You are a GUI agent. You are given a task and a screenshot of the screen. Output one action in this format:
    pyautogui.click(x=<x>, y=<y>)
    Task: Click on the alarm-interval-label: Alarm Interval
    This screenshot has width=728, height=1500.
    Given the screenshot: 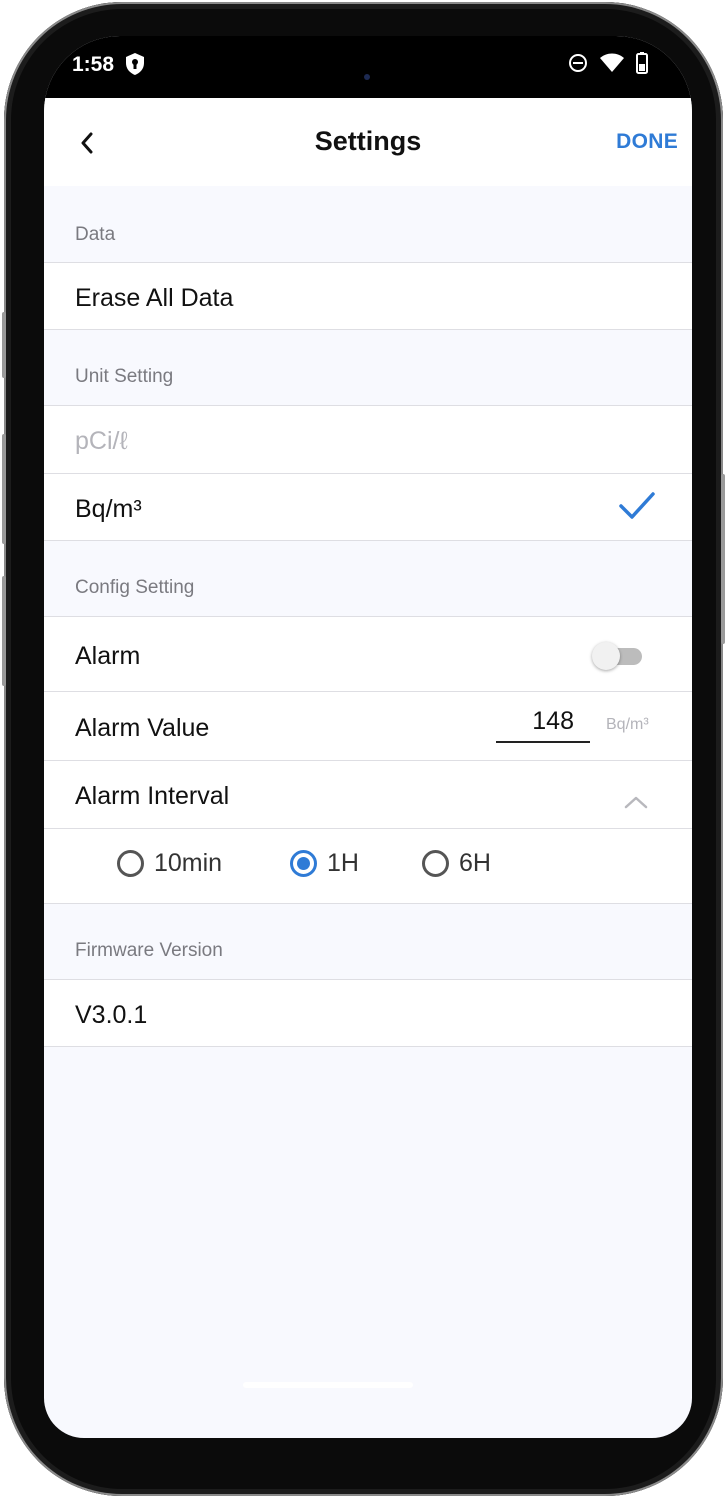 What is the action you would take?
    pyautogui.click(x=152, y=796)
    